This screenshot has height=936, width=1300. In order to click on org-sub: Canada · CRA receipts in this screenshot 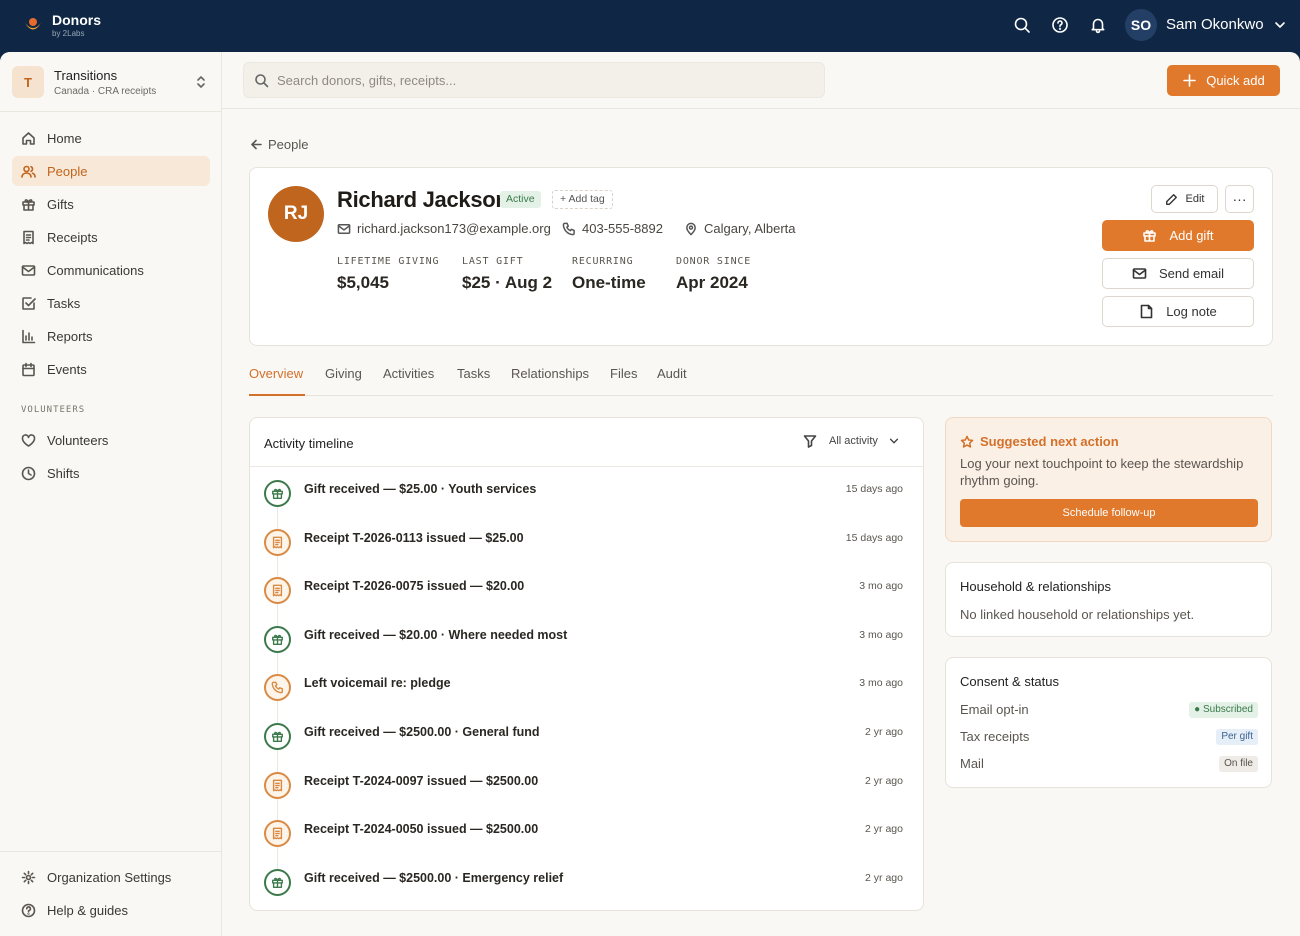, I will do `click(105, 91)`.